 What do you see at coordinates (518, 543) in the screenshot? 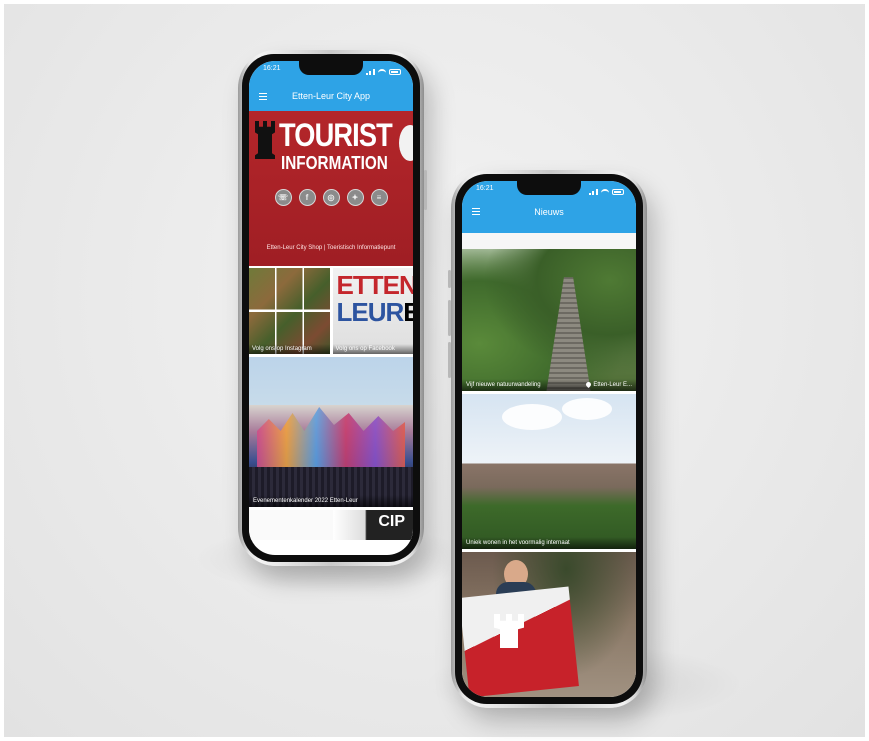
I see `news-title: Uniek wonen in het voormalig internaat` at bounding box center [518, 543].